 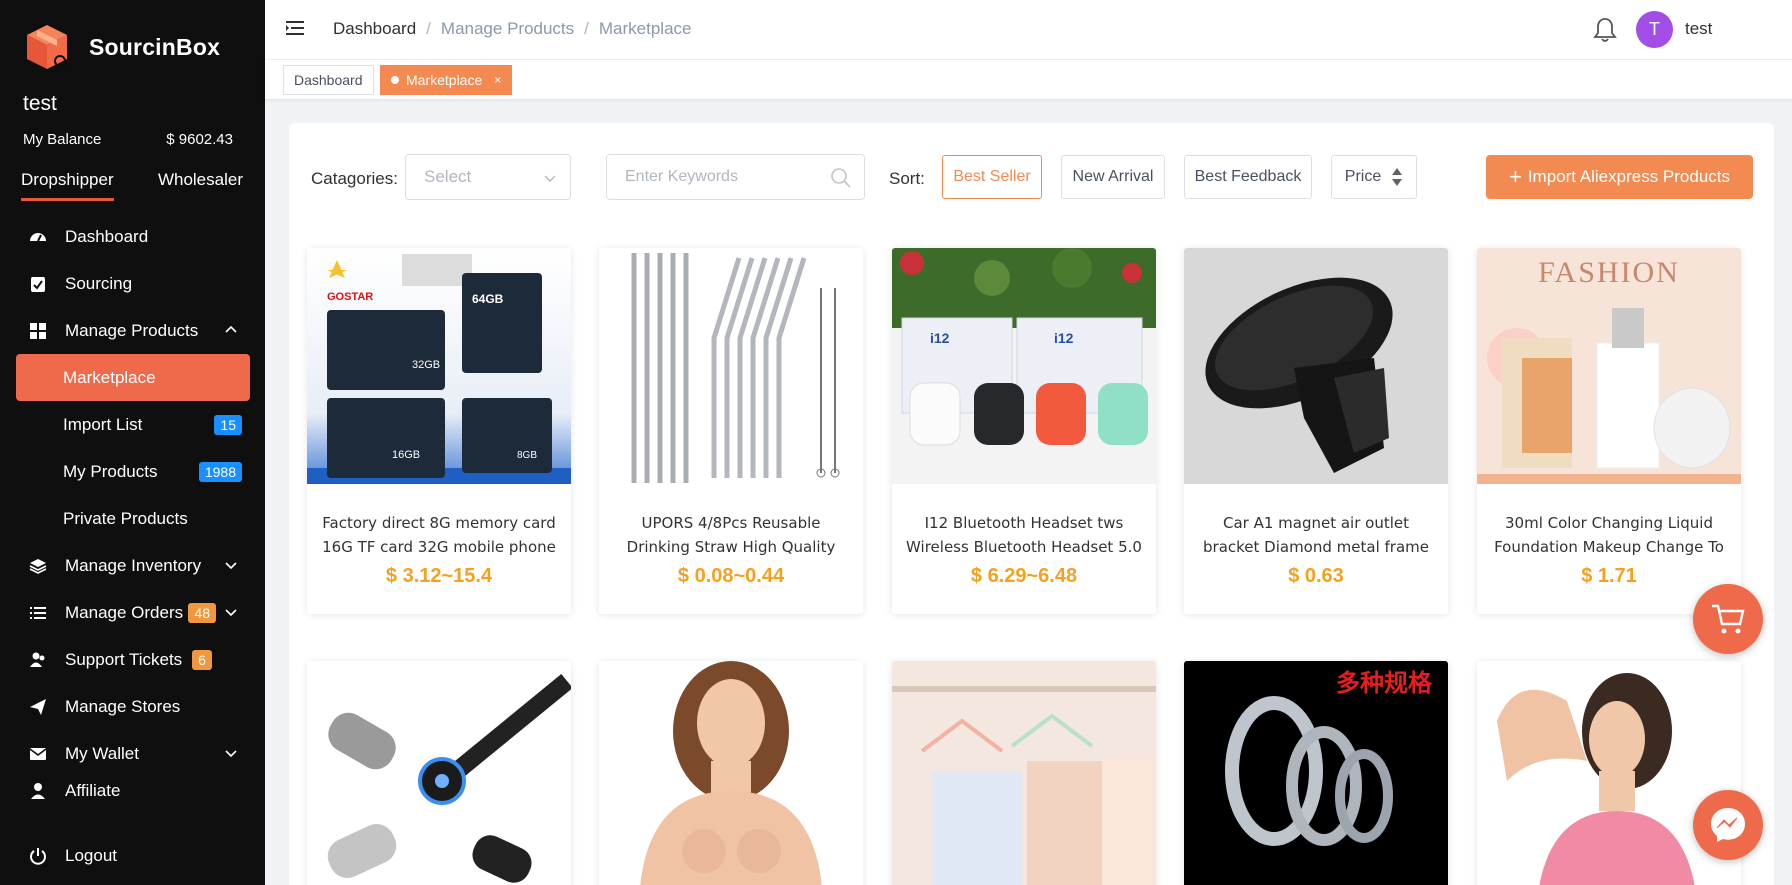 I want to click on topbar-username: test, so click(x=1698, y=29).